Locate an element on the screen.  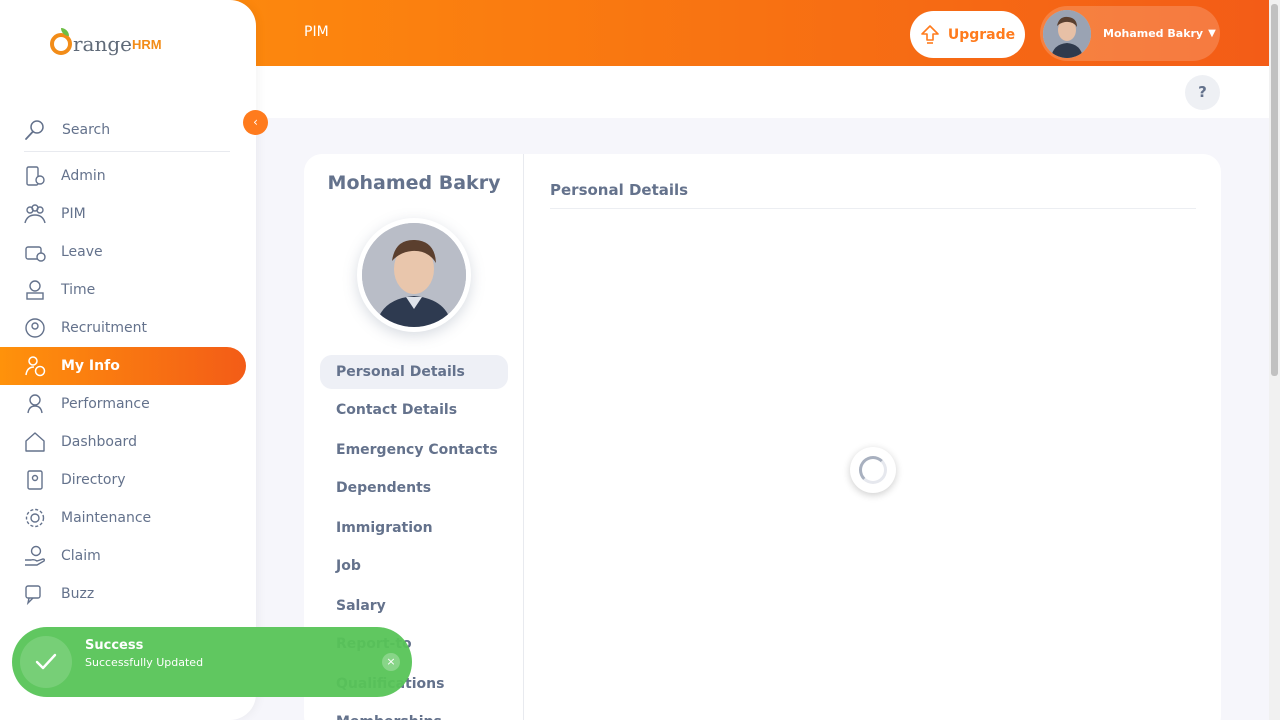
sub-header is located at coordinates (762, 92).